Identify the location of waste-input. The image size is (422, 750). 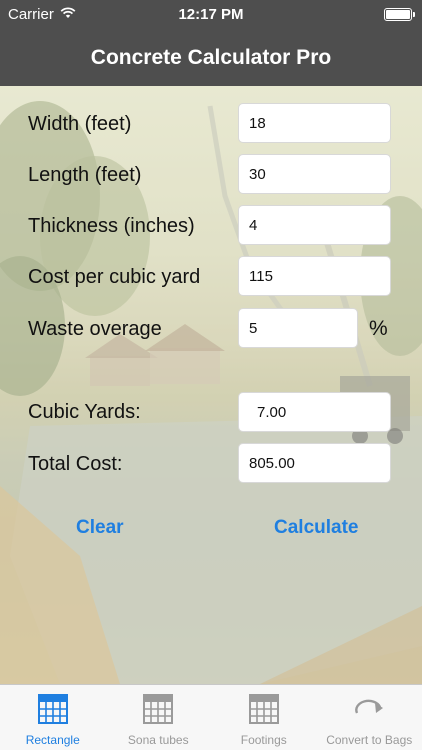
(298, 328).